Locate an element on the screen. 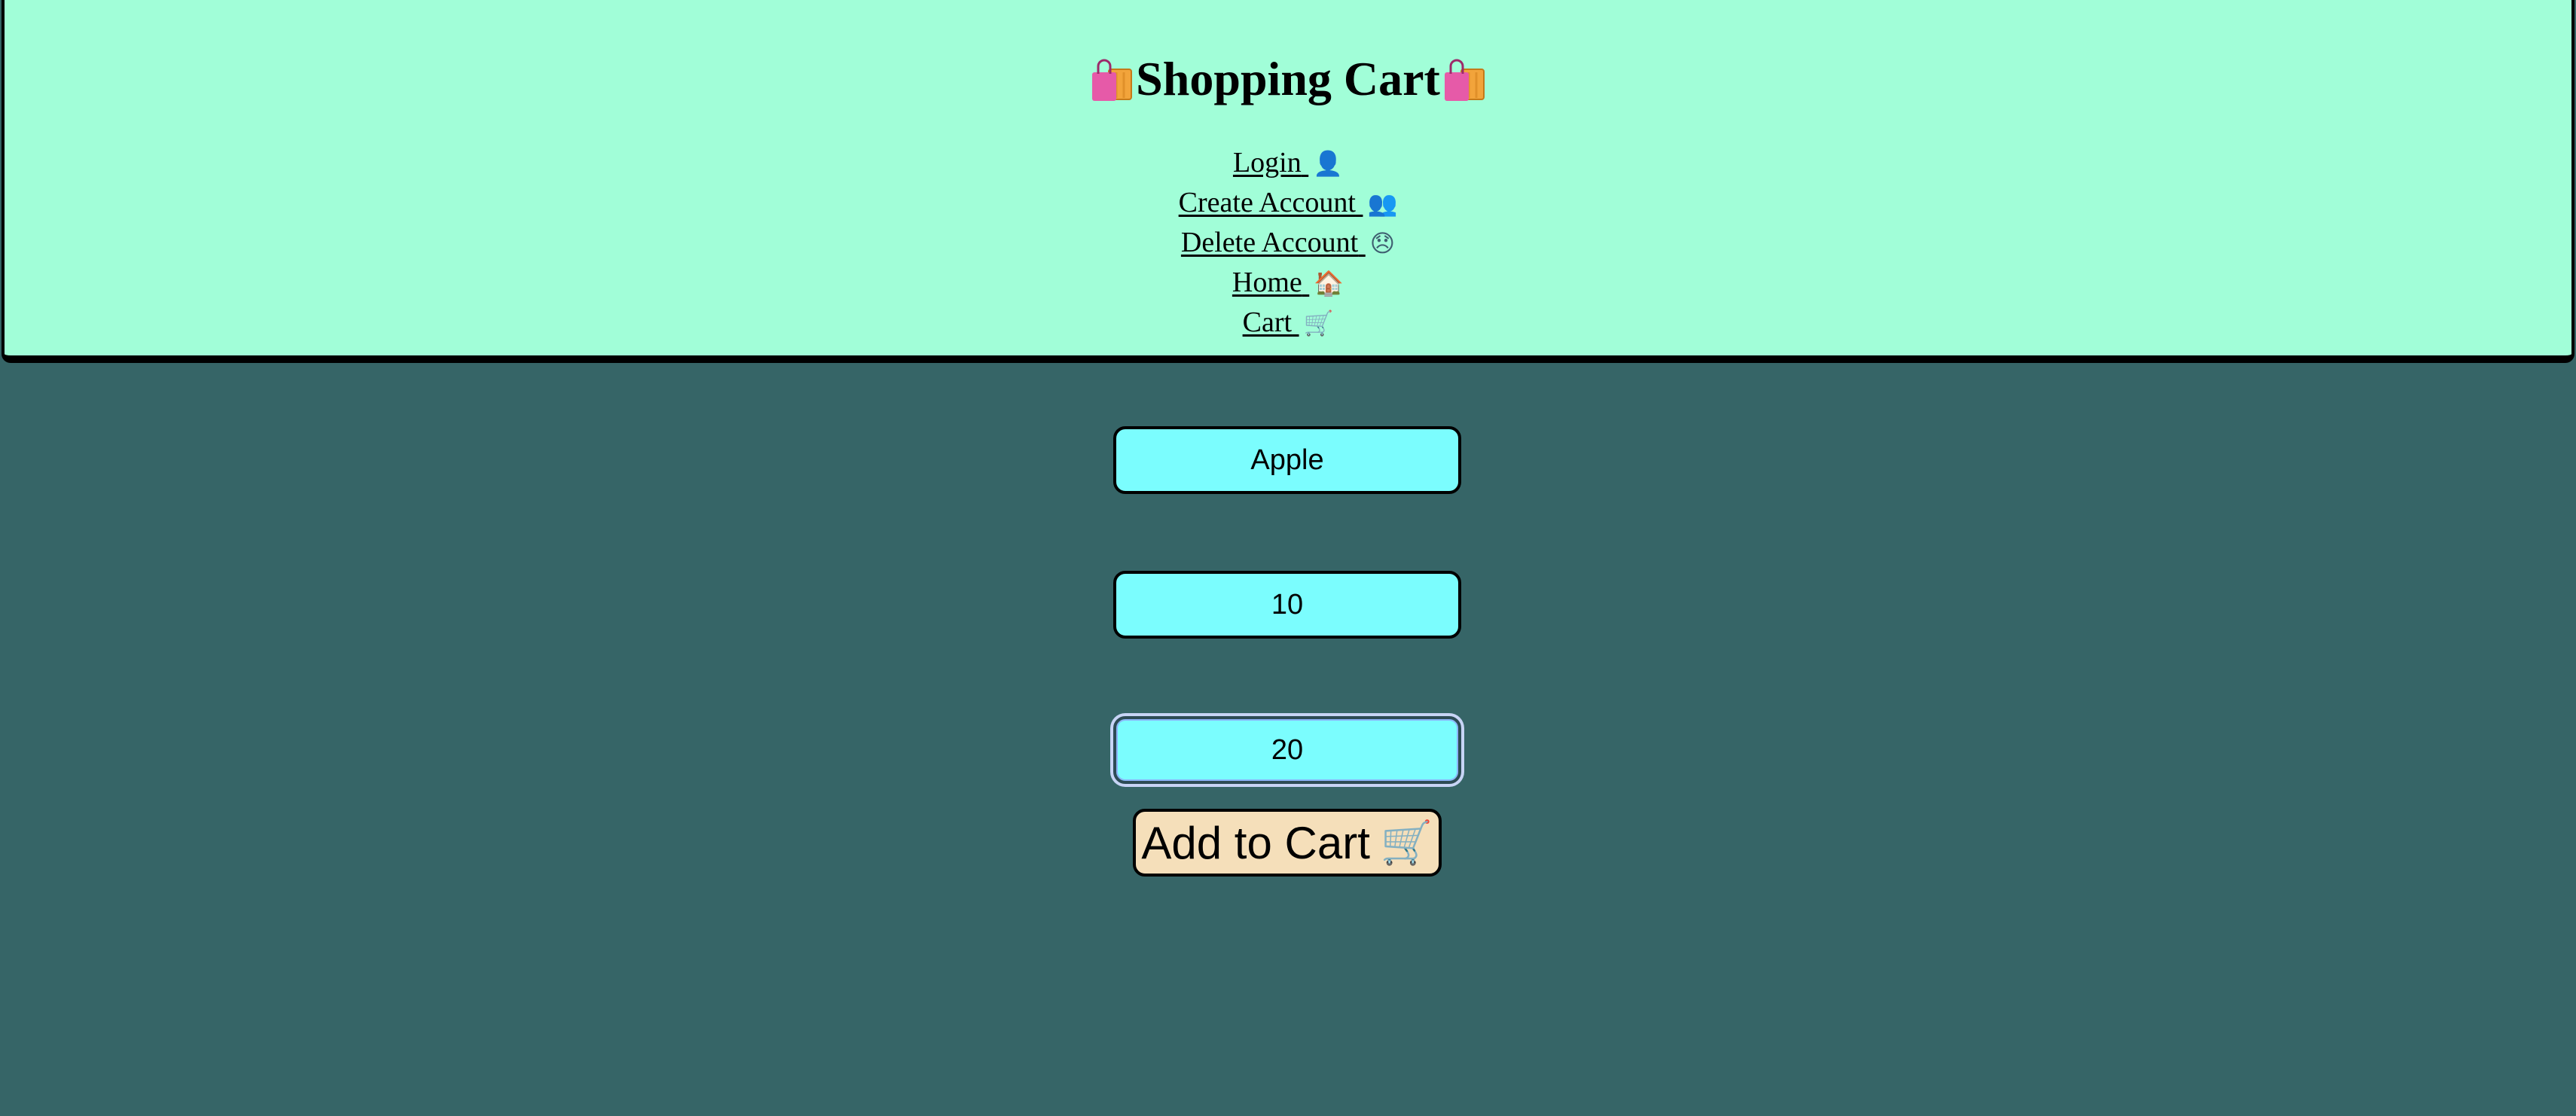  nav-item-login: Login 👤 is located at coordinates (1288, 163).